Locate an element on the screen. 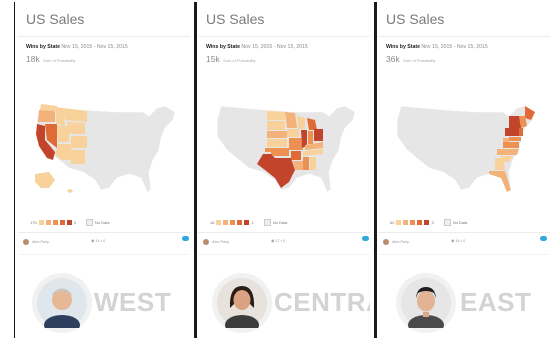  state-new-york is located at coordinates (515, 122).